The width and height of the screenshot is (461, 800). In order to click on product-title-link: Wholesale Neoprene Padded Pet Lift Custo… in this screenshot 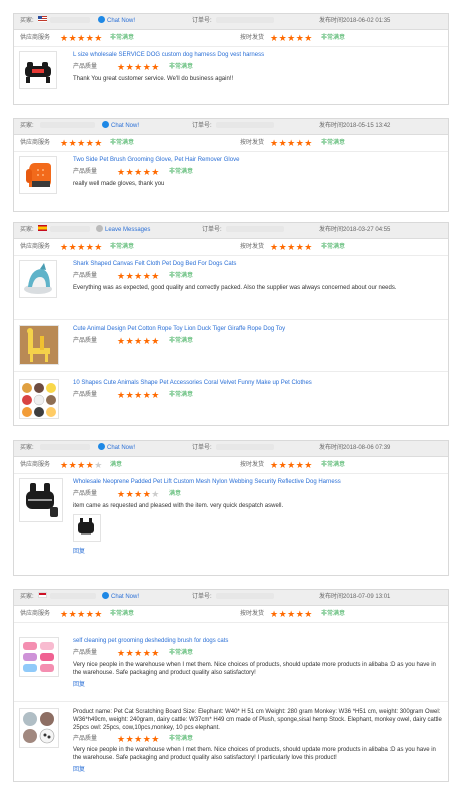, I will do `click(258, 482)`.